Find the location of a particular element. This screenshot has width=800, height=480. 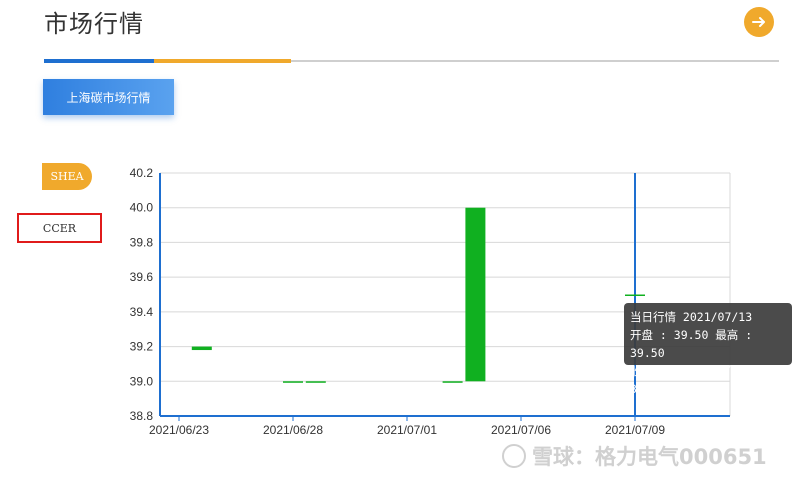

tooltip-title: 当日行情 2021/07/13 is located at coordinates (691, 317).